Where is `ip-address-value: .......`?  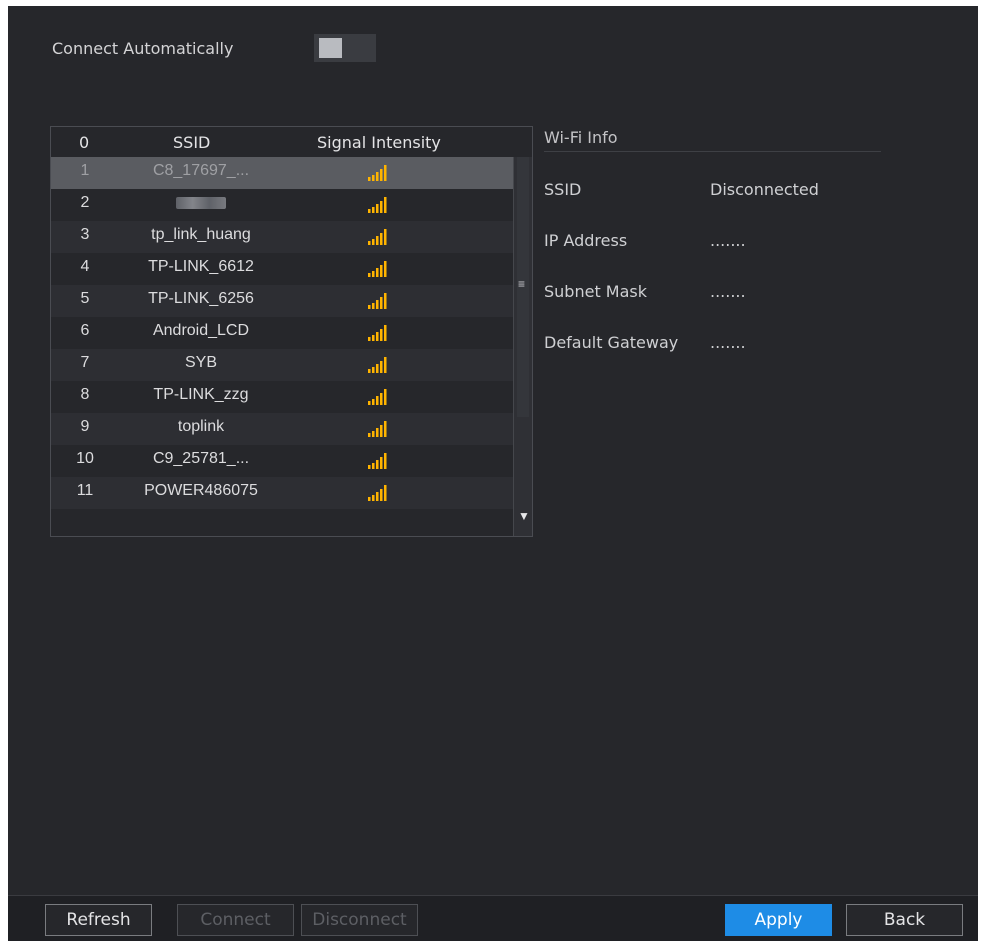
ip-address-value: ....... is located at coordinates (728, 240).